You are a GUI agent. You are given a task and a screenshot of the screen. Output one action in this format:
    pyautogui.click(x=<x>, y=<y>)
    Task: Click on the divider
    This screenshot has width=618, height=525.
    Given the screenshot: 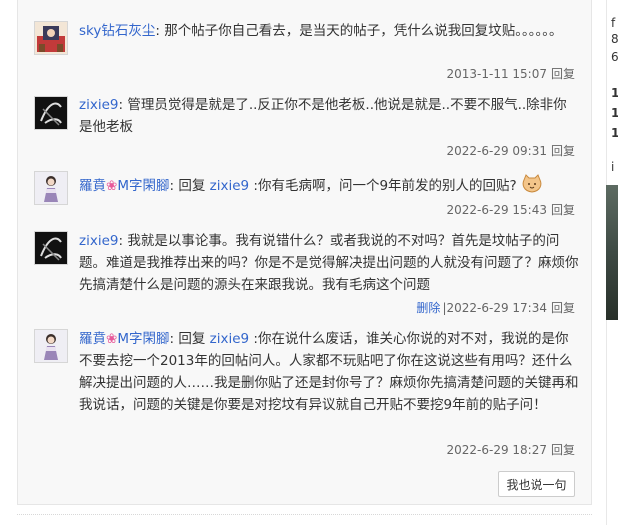 What is the action you would take?
    pyautogui.click(x=304, y=514)
    